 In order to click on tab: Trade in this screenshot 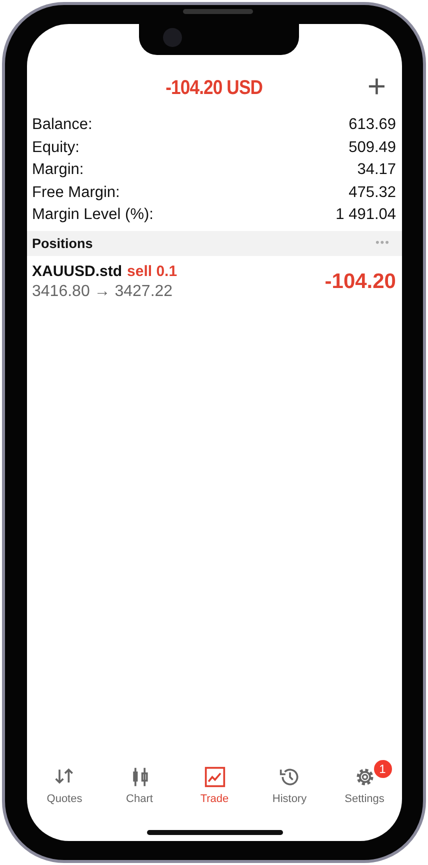, I will do `click(215, 787)`.